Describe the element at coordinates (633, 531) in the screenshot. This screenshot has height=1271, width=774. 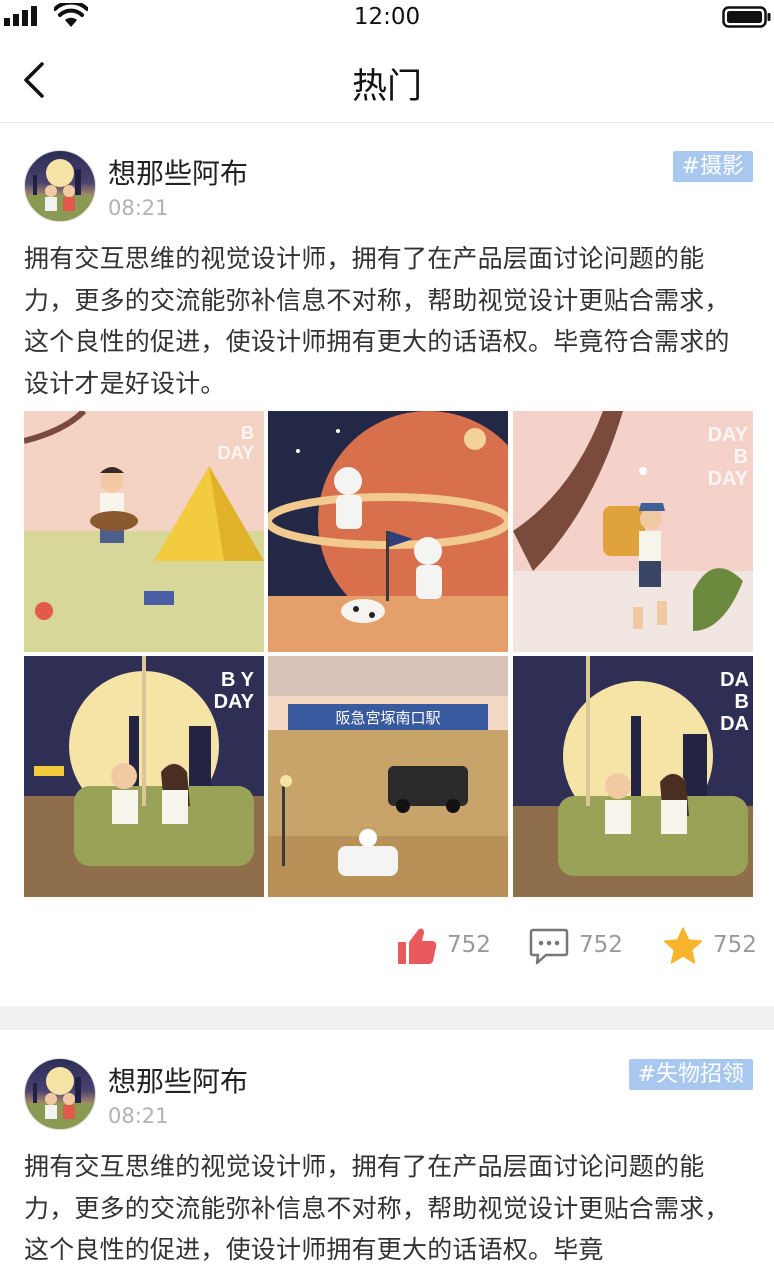
I see `grid-image-hiker: DAY B DAY` at that location.